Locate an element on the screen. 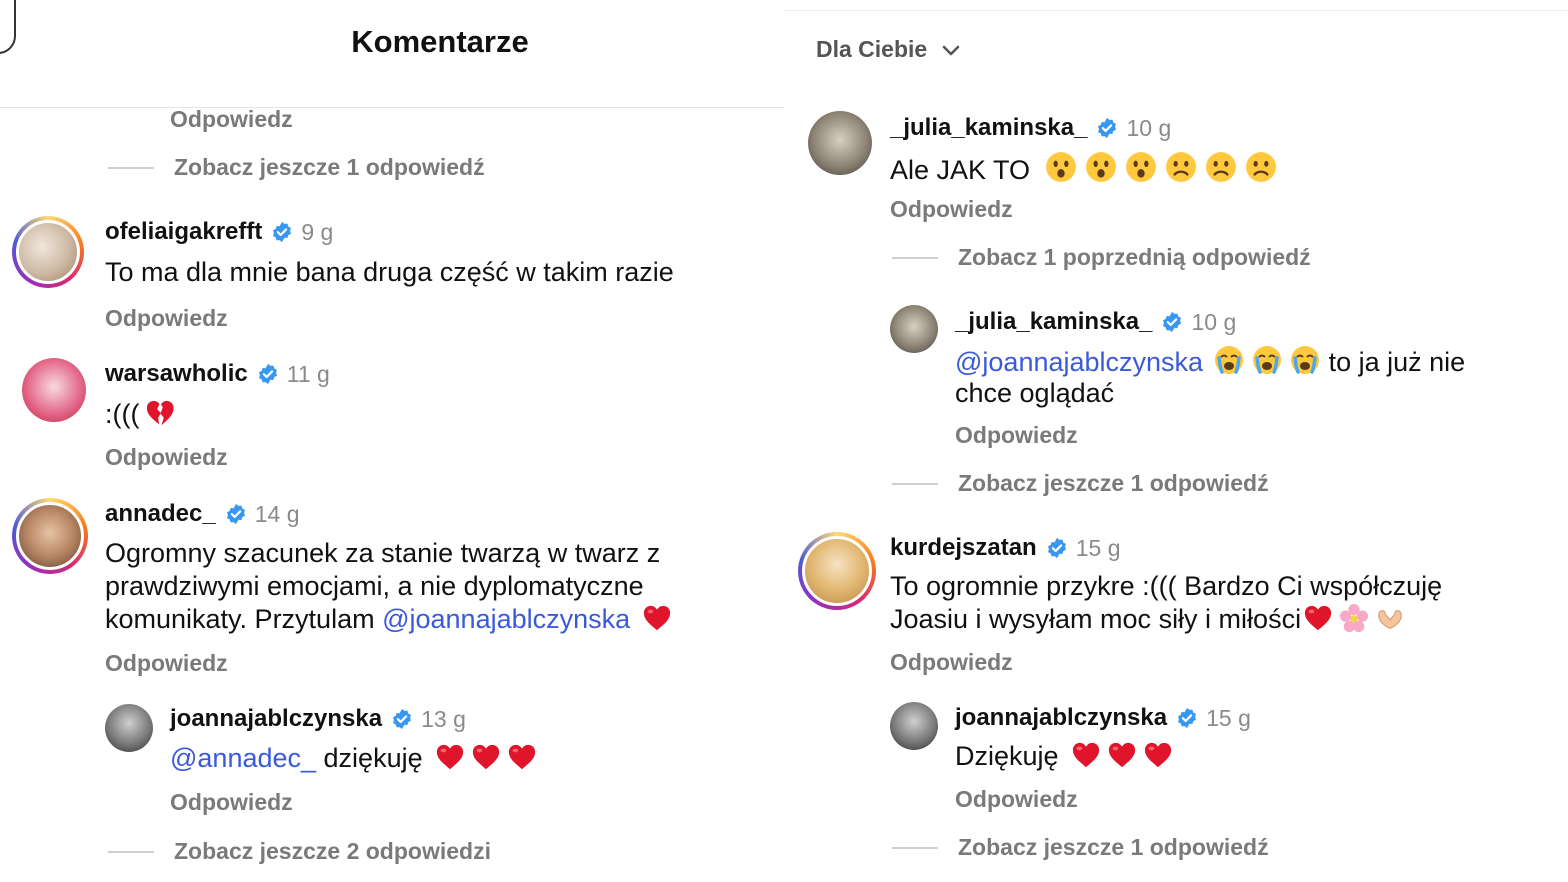 The width and height of the screenshot is (1568, 882). timestamp: 9 g is located at coordinates (317, 231).